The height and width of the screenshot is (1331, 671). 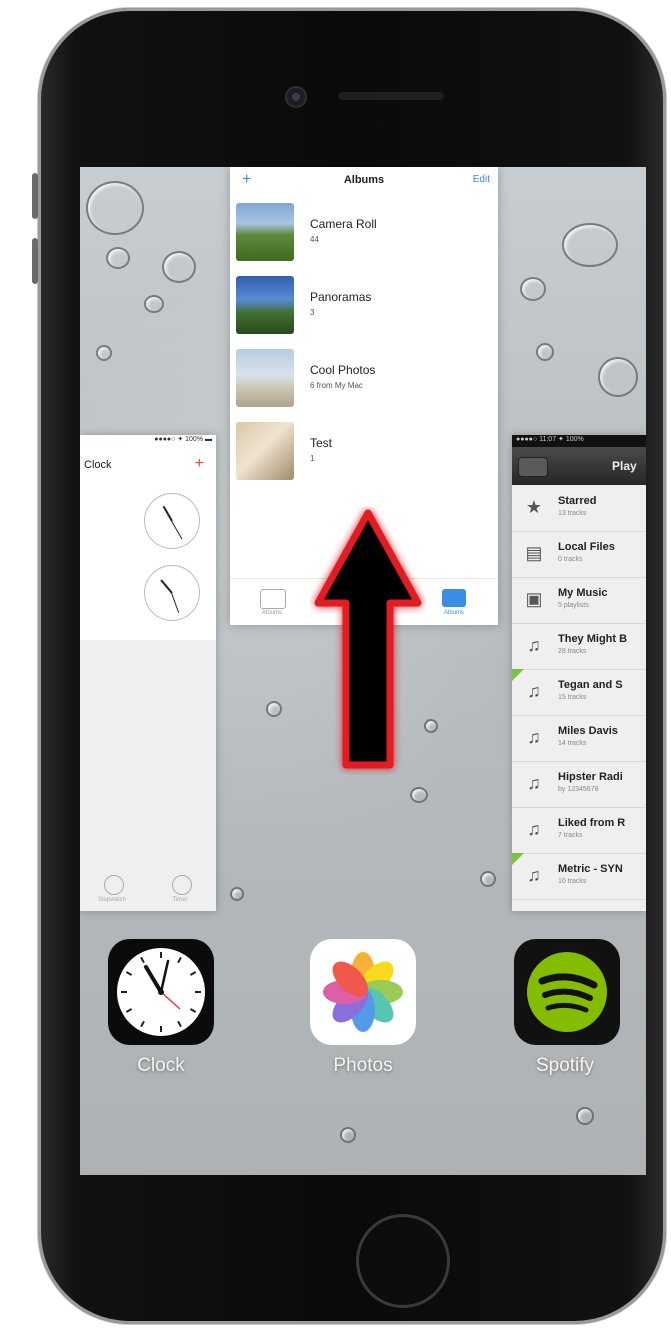 I want to click on playlist-name: Tegan and S, so click(x=590, y=685).